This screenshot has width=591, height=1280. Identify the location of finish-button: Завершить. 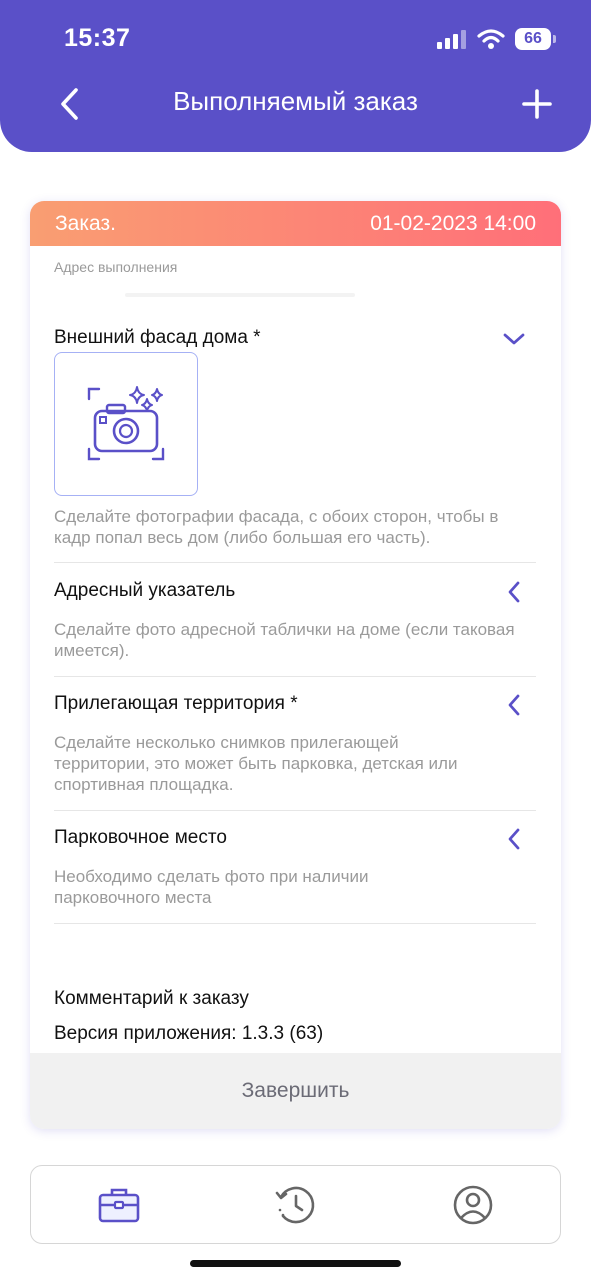
(295, 1091).